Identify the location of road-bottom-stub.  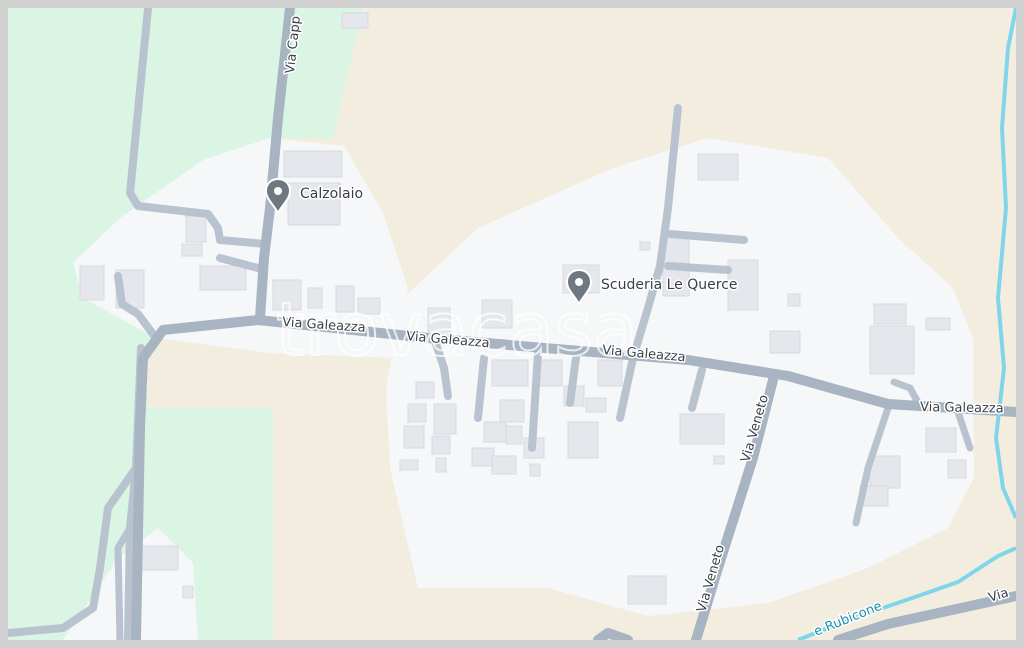
(613, 634).